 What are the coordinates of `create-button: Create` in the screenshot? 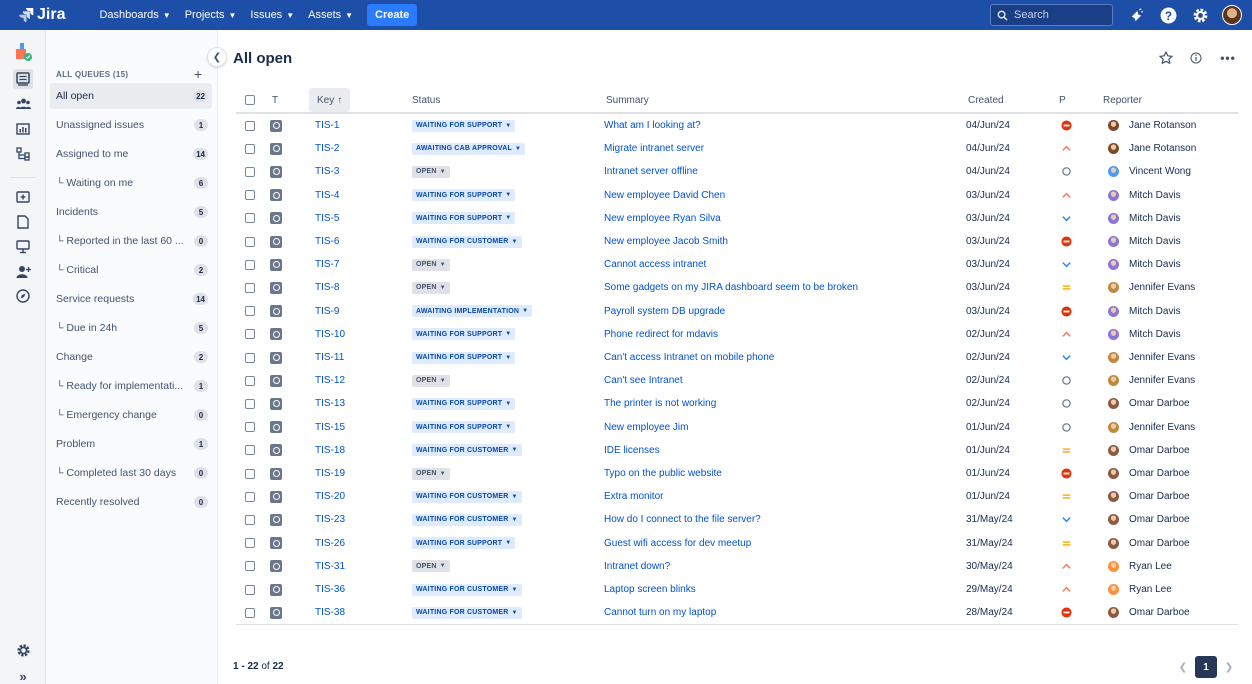 It's located at (392, 15).